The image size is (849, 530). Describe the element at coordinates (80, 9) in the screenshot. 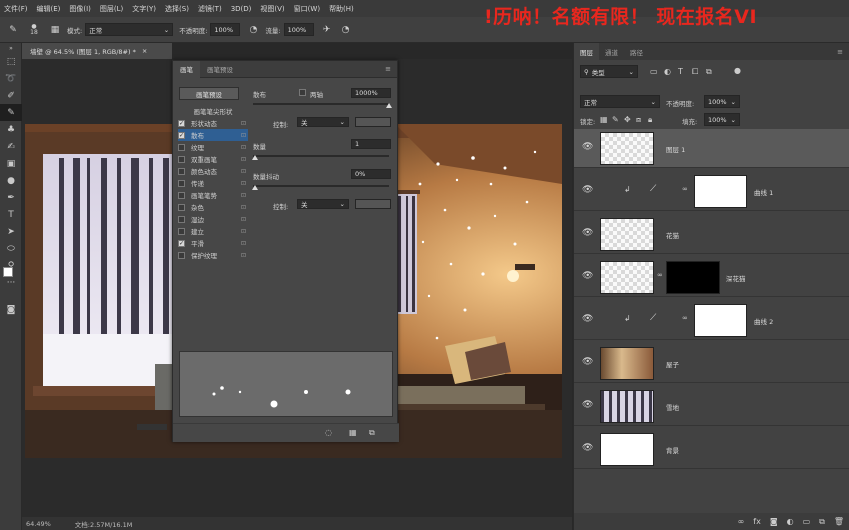

I see `menu-item: 图像(I)` at that location.